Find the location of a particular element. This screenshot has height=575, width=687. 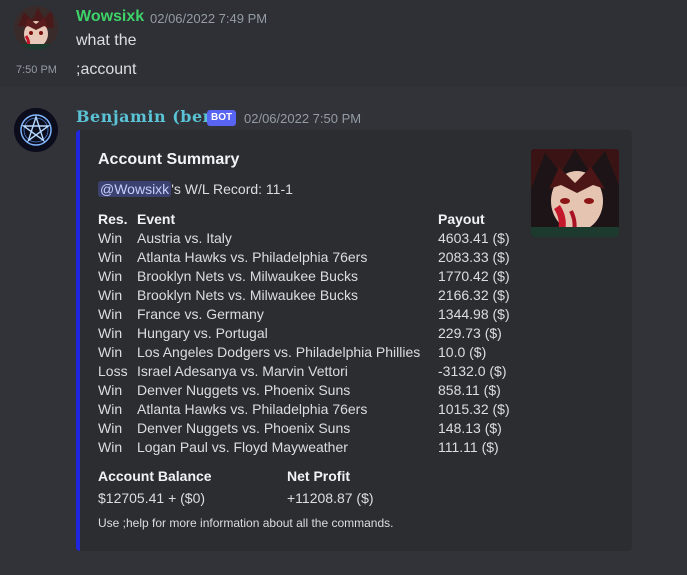

cell-payout: 2083.33 ($) is located at coordinates (474, 257).